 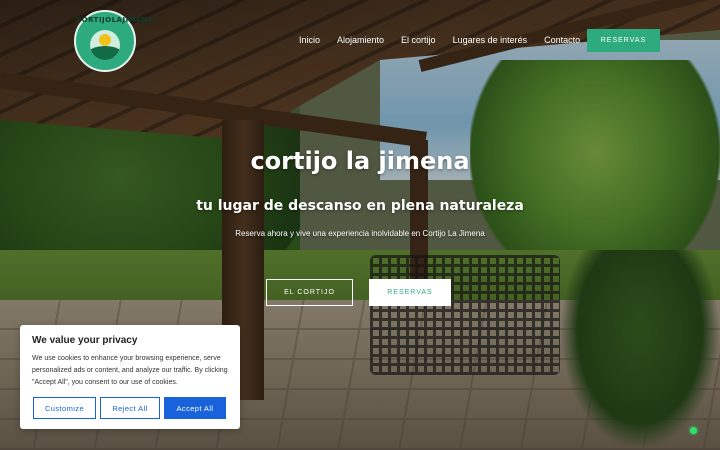 I want to click on cookie-title: We value your privacy, so click(x=85, y=340).